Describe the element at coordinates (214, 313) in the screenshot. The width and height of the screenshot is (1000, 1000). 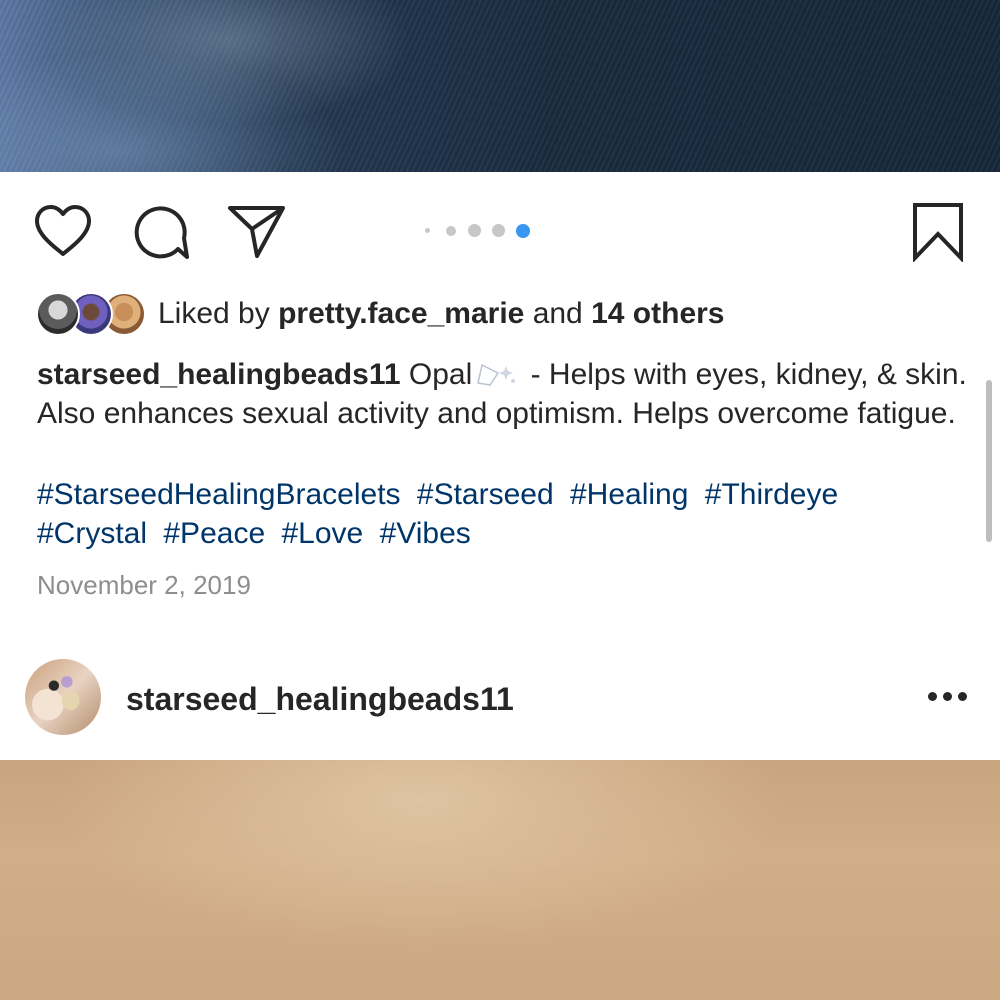
I see `likes-prefix: Liked by` at that location.